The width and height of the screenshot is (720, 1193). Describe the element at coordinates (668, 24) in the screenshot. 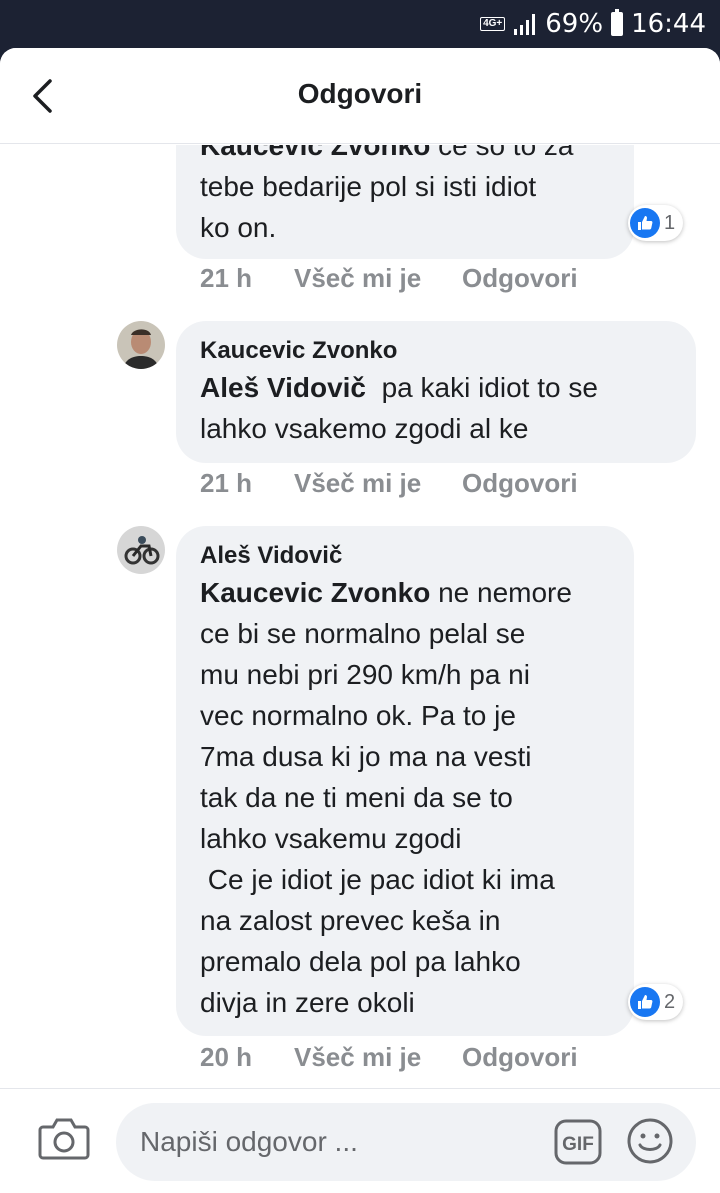

I see `clock: 16:44` at that location.